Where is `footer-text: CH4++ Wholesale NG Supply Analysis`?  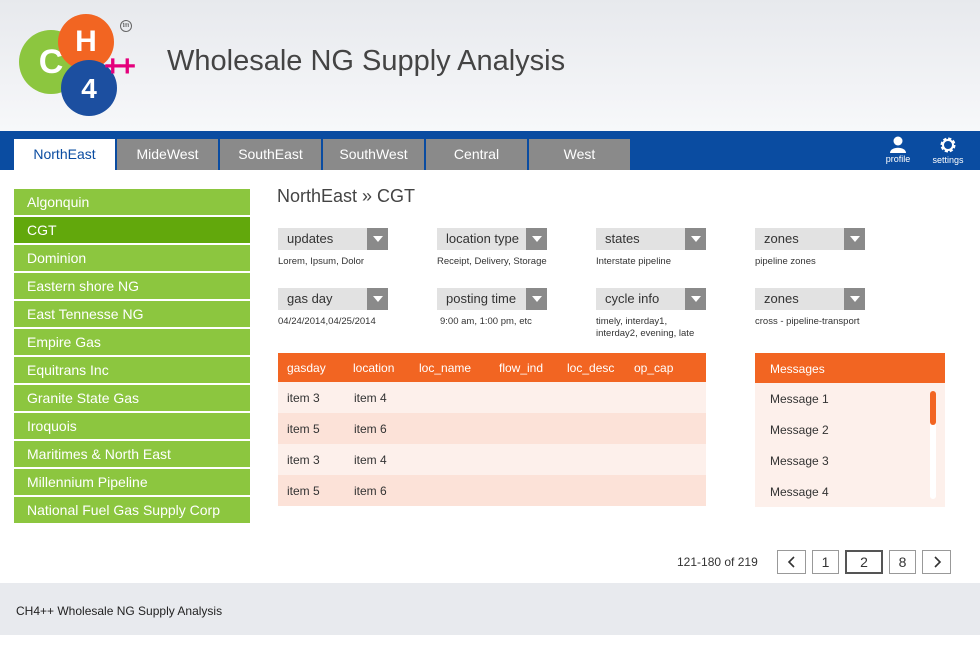 footer-text: CH4++ Wholesale NG Supply Analysis is located at coordinates (119, 611).